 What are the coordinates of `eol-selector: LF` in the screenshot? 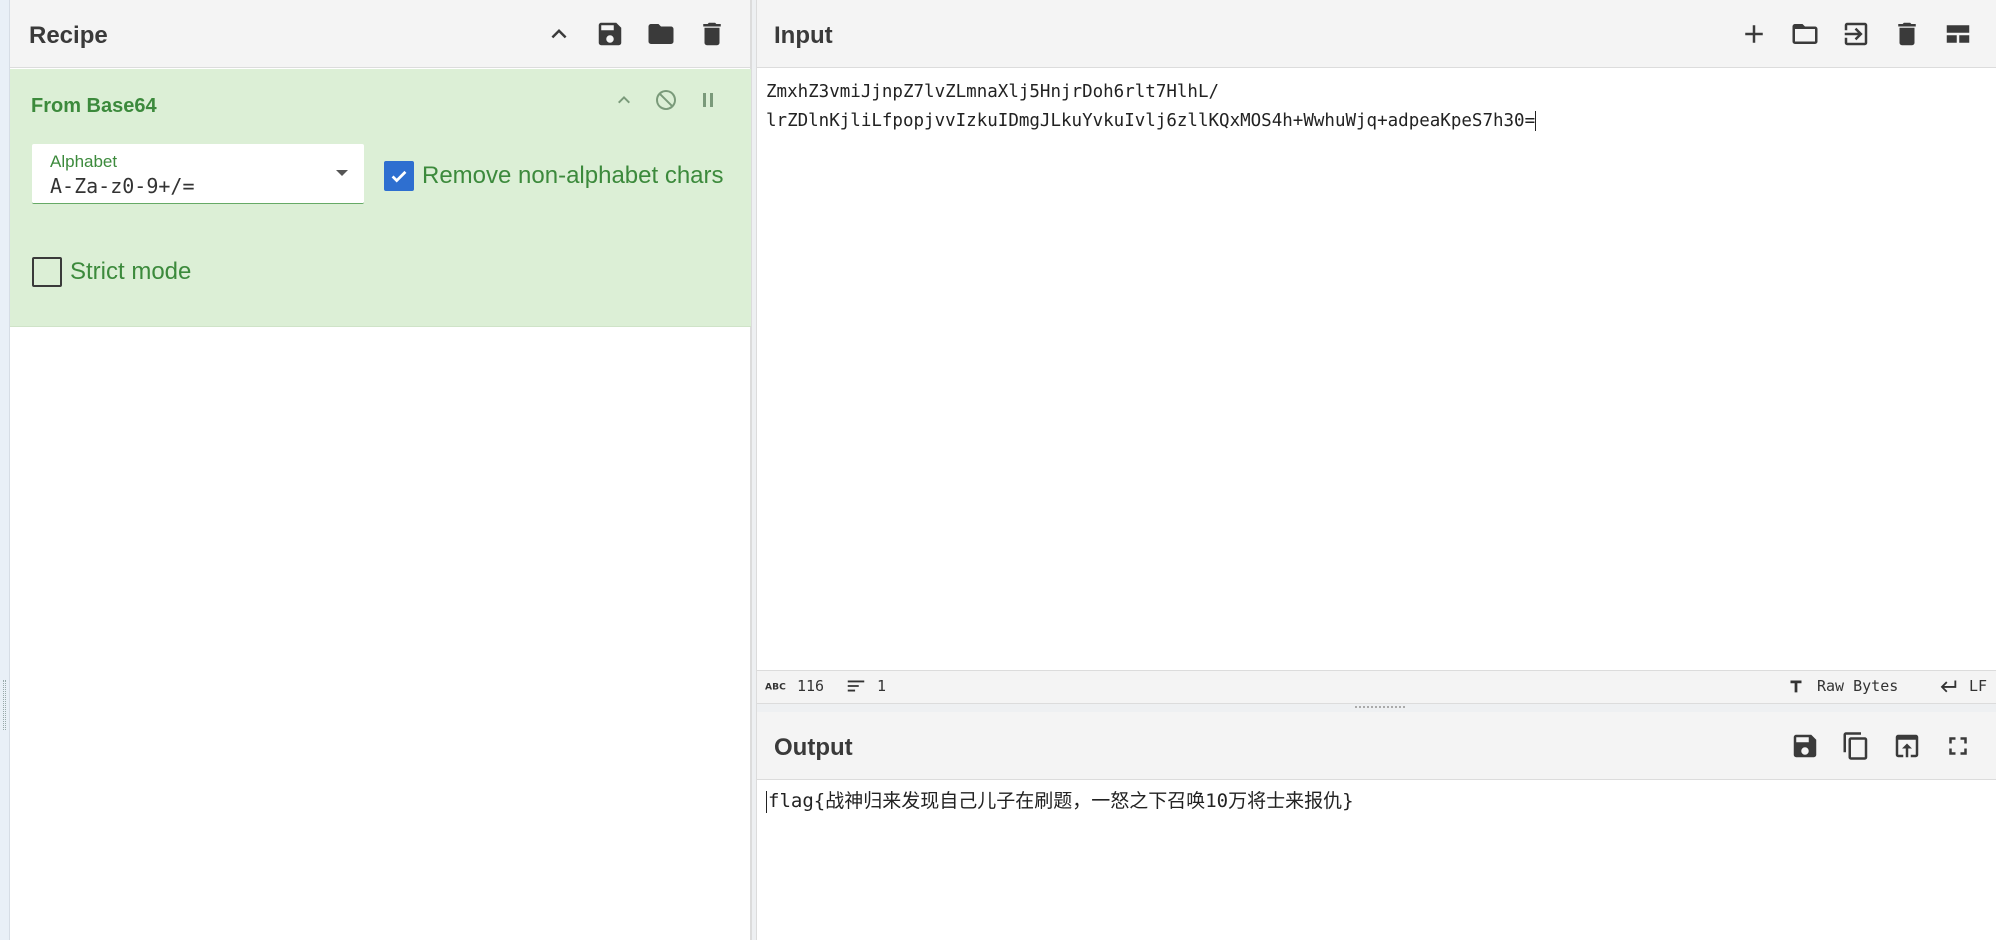 It's located at (1962, 686).